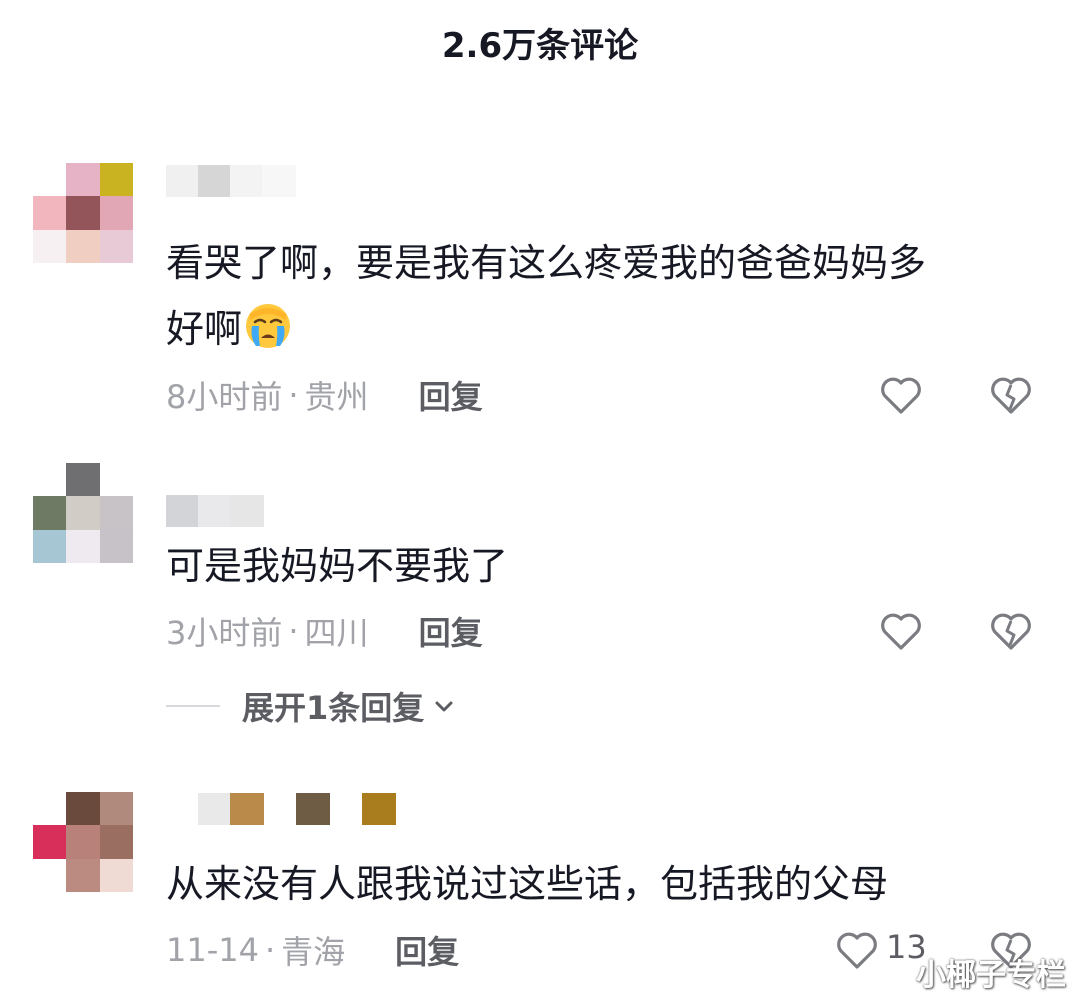 The image size is (1080, 1004). What do you see at coordinates (212, 950) in the screenshot?
I see `comment-time: 11-14` at bounding box center [212, 950].